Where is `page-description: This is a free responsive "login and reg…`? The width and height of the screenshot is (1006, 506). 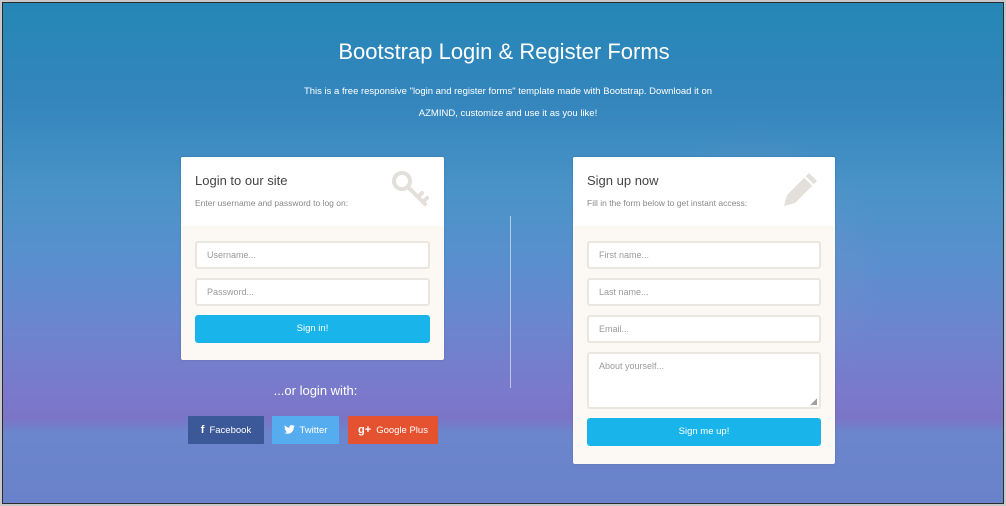
page-description: This is a free responsive "login and reg… is located at coordinates (508, 103).